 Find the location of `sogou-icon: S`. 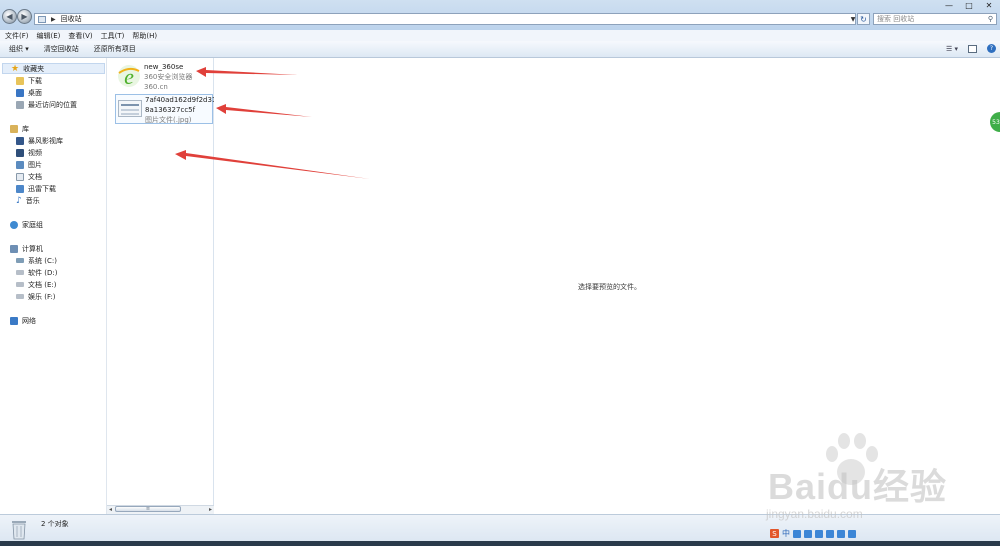

sogou-icon: S is located at coordinates (774, 533).